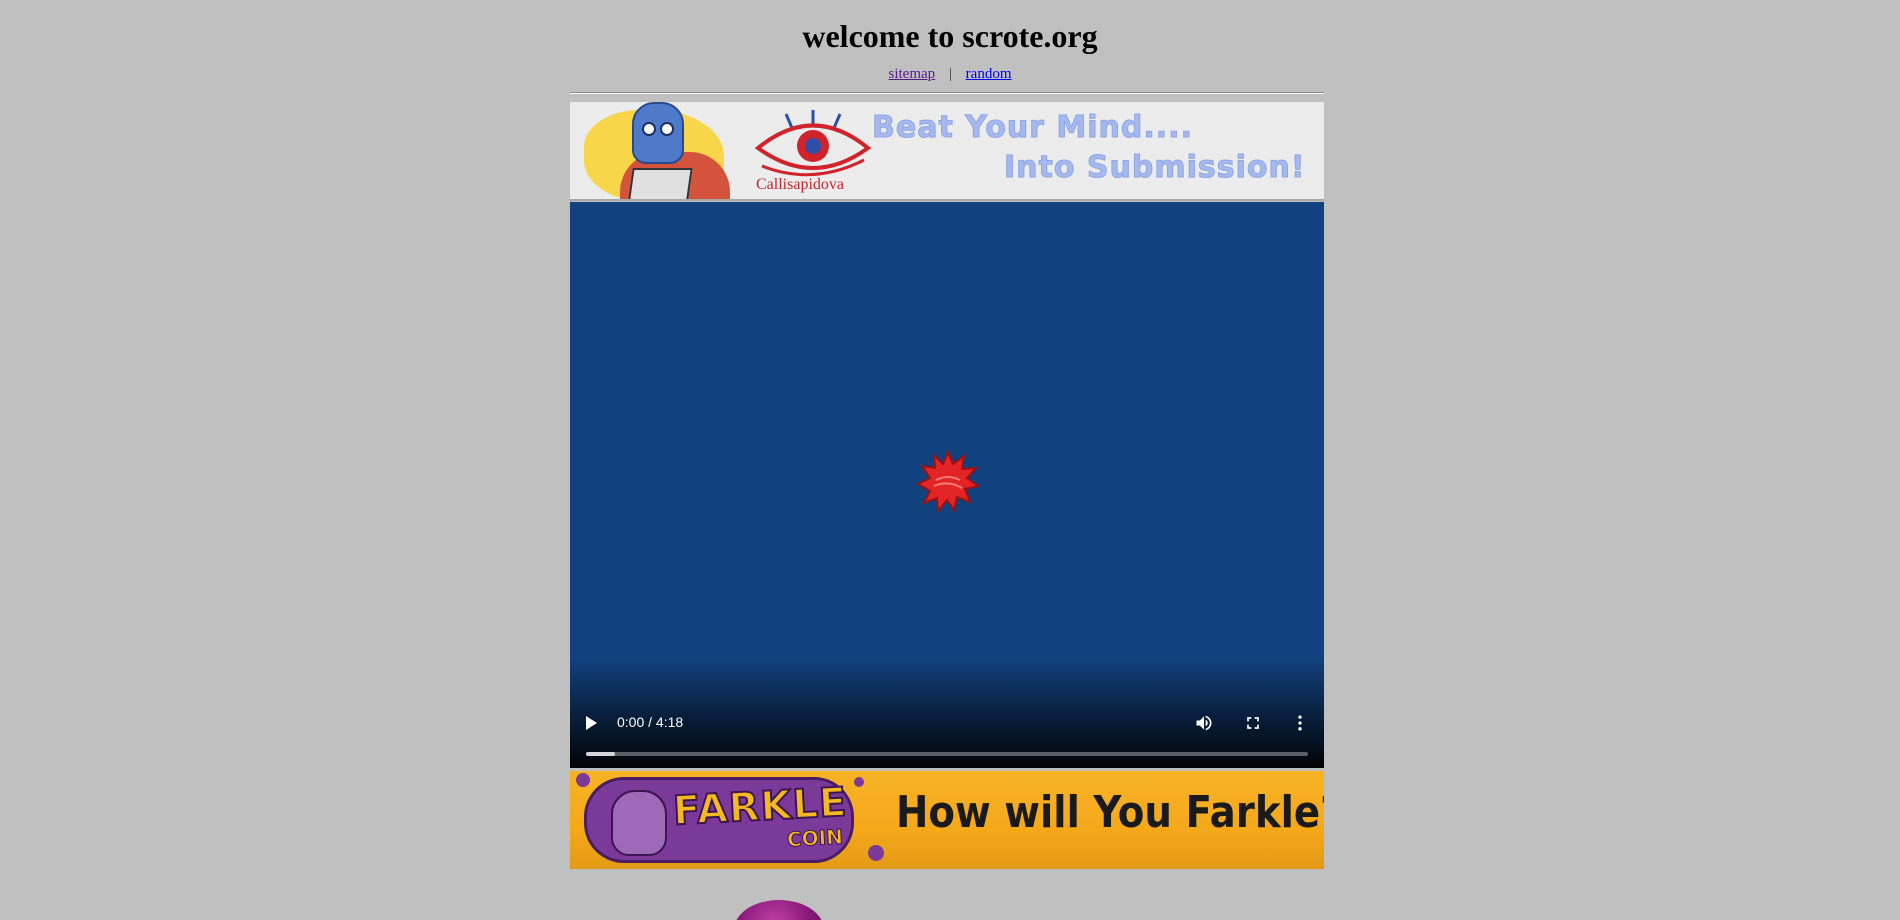  Describe the element at coordinates (1110, 812) in the screenshot. I see `farkle-slogan: How will You Farkle?` at that location.